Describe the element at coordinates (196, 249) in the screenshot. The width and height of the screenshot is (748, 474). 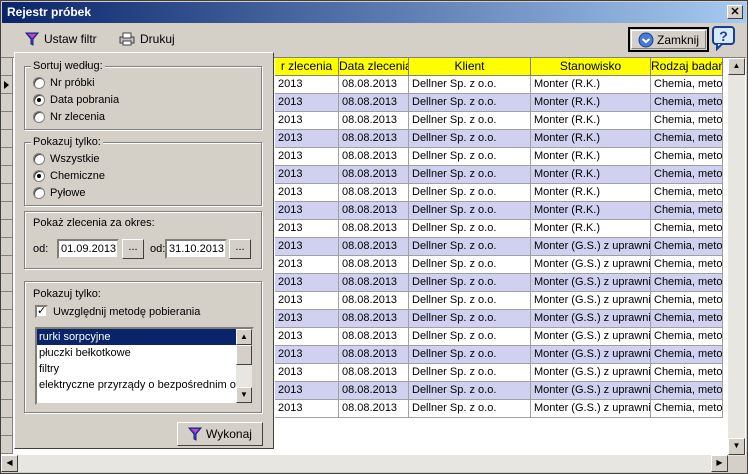
I see `date-to-field: 31.10.2013` at that location.